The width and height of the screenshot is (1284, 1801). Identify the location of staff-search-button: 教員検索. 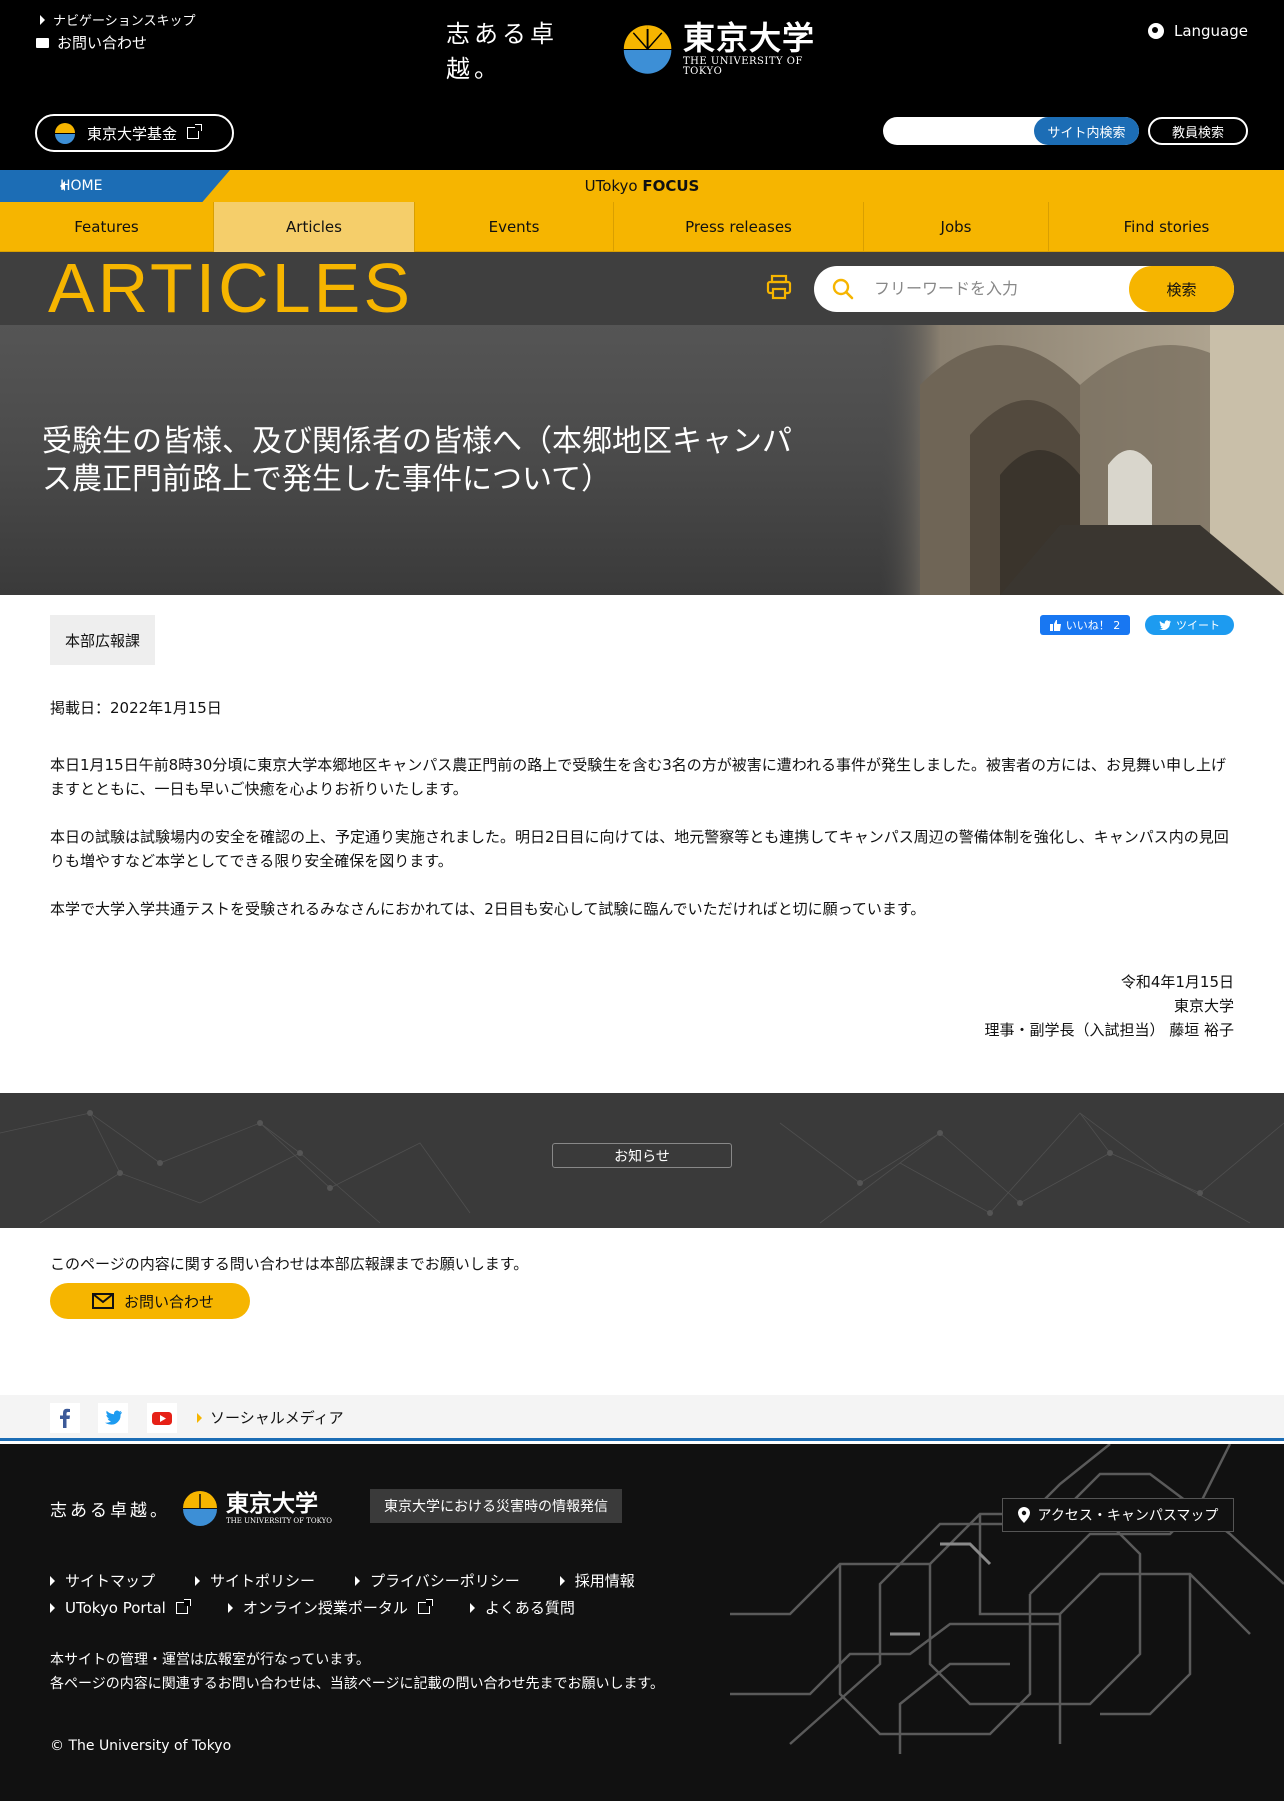
(1198, 131).